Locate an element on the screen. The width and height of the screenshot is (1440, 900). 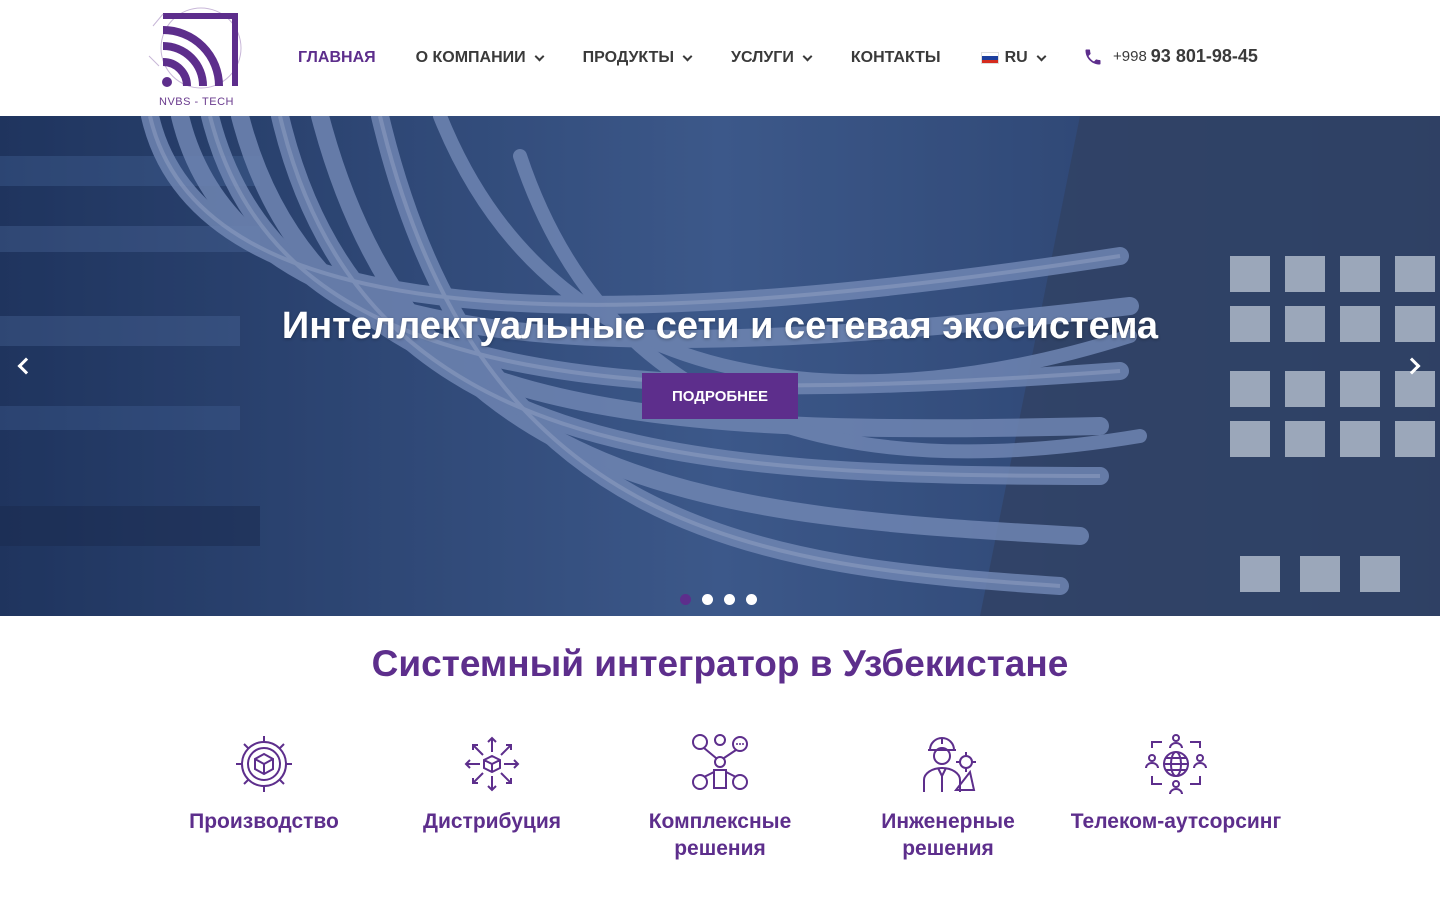
feature-production: Производство is located at coordinates (264, 783).